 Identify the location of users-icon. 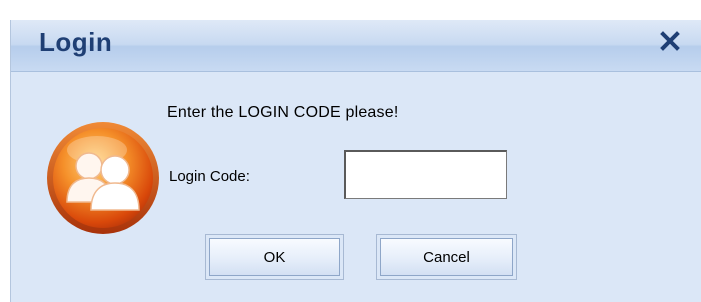
(103, 178).